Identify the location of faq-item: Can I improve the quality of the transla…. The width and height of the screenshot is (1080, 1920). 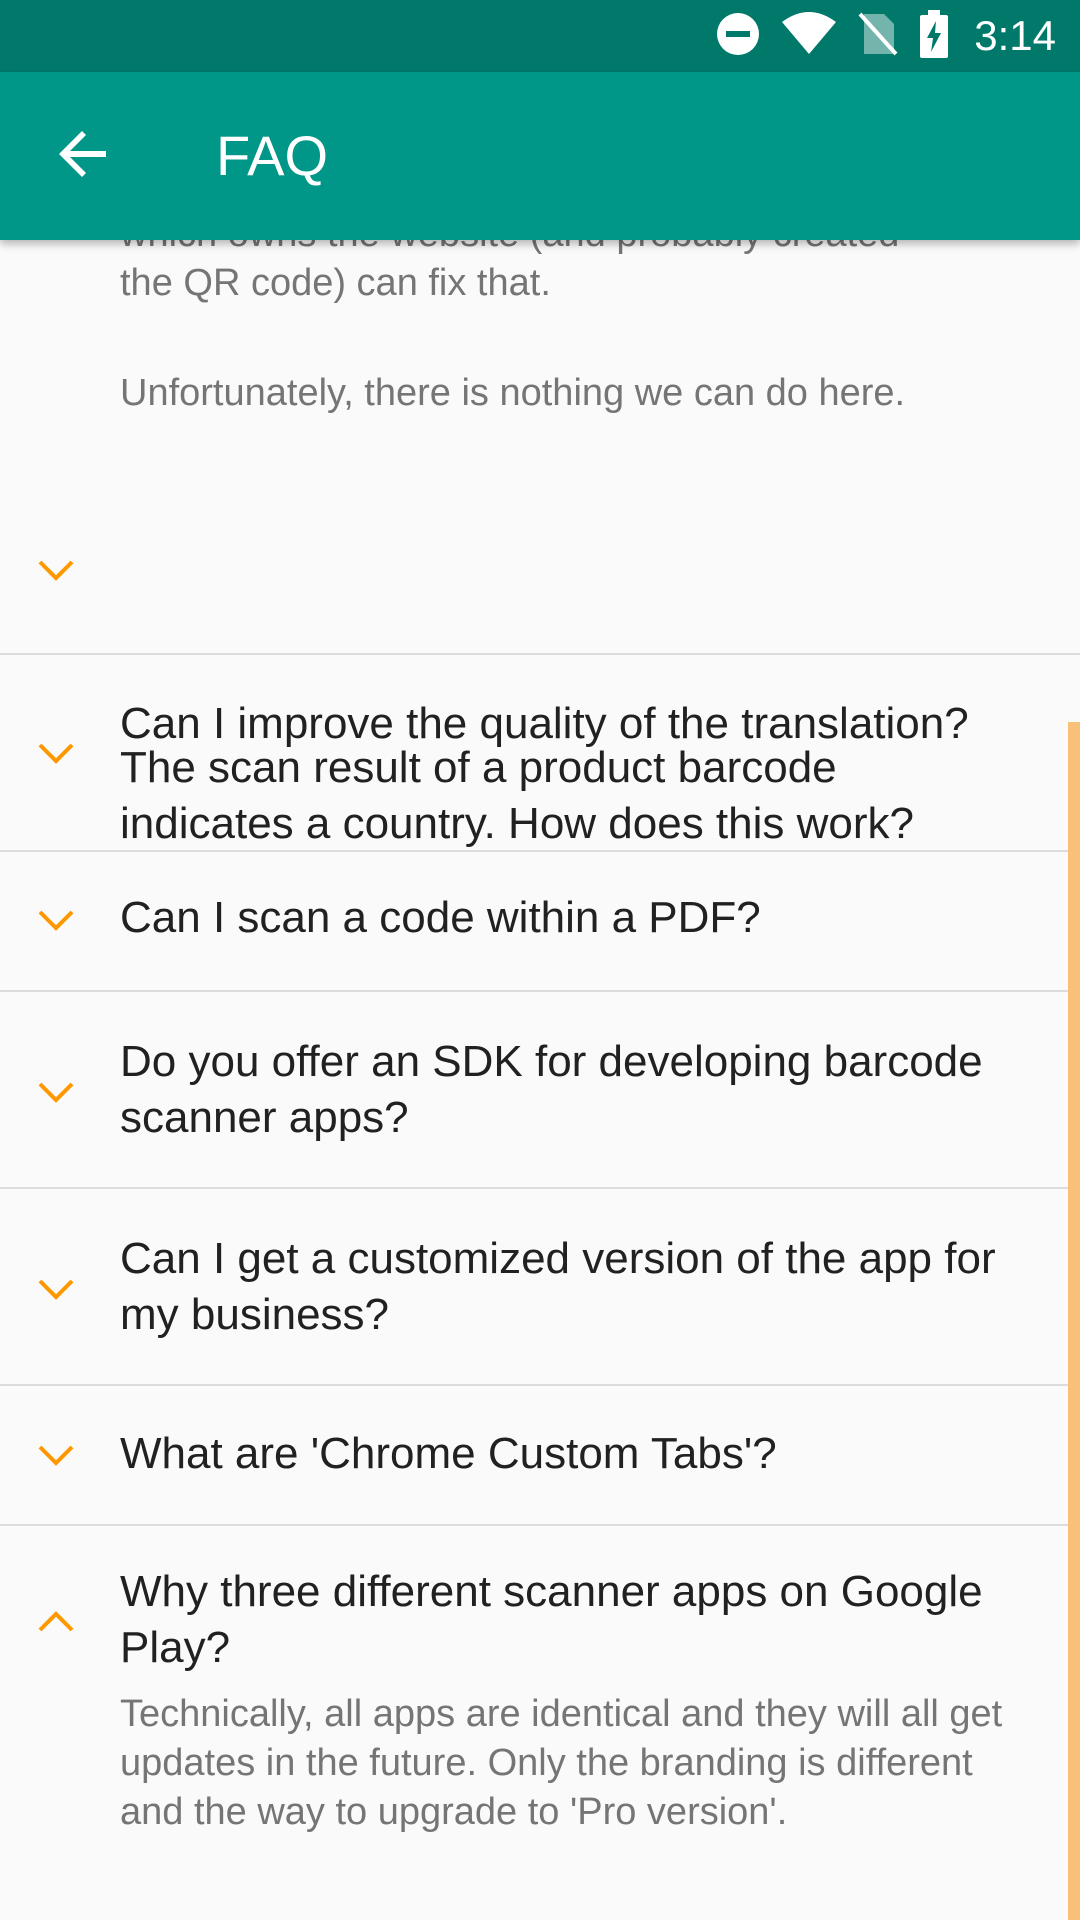
(540, 752).